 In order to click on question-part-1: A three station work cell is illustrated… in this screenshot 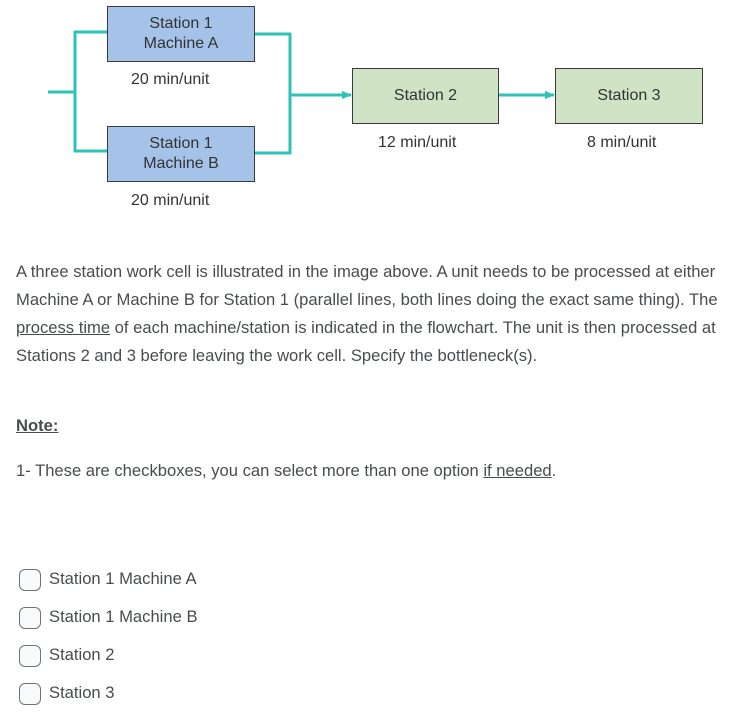, I will do `click(367, 285)`.